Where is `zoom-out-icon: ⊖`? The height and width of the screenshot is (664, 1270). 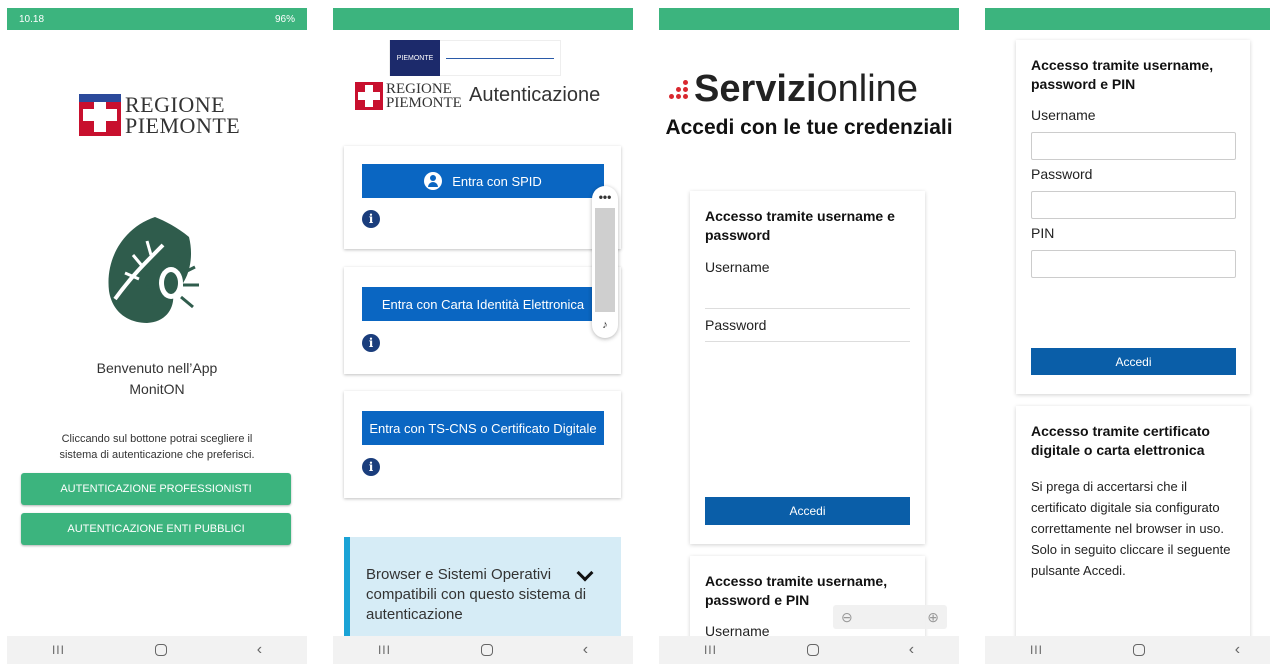 zoom-out-icon: ⊖ is located at coordinates (847, 617).